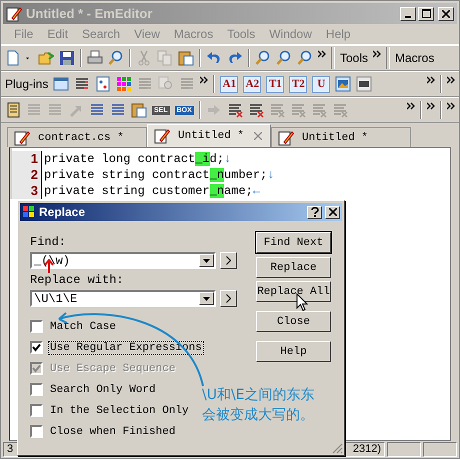 The image size is (460, 459). I want to click on printer-icon, so click(95, 58).